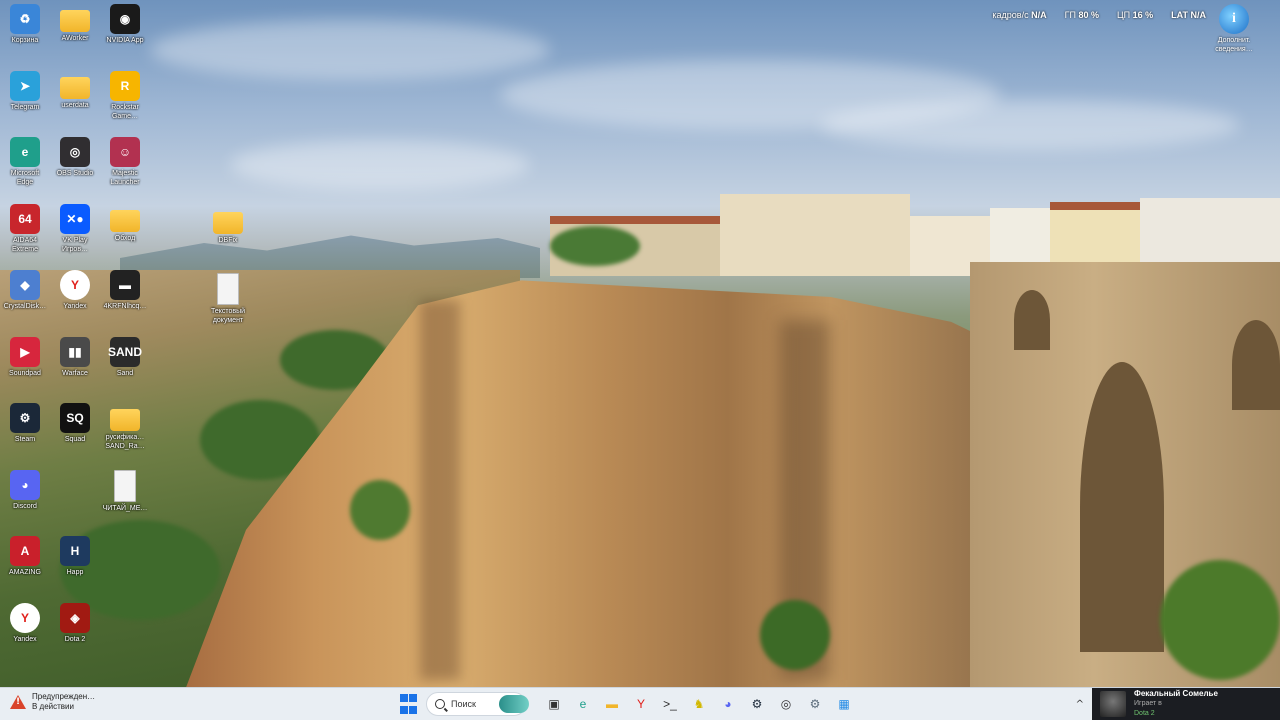  What do you see at coordinates (25, 551) in the screenshot?
I see `amazing-icon: A` at bounding box center [25, 551].